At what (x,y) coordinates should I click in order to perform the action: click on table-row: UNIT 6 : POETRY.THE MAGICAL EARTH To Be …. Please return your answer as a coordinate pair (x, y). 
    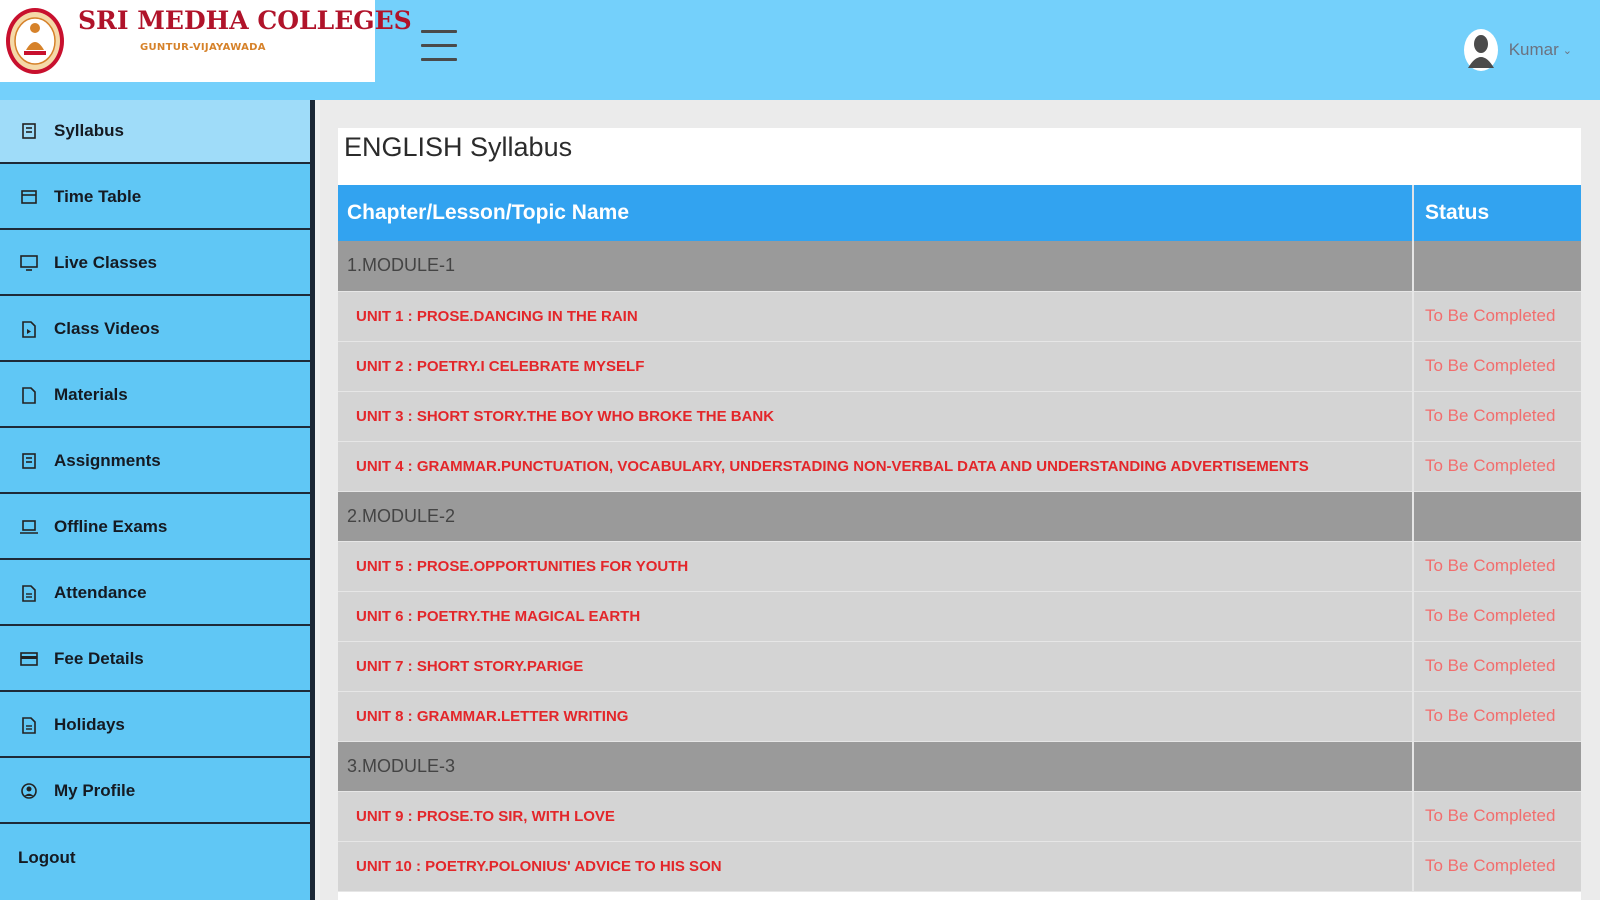
    Looking at the image, I should click on (959, 616).